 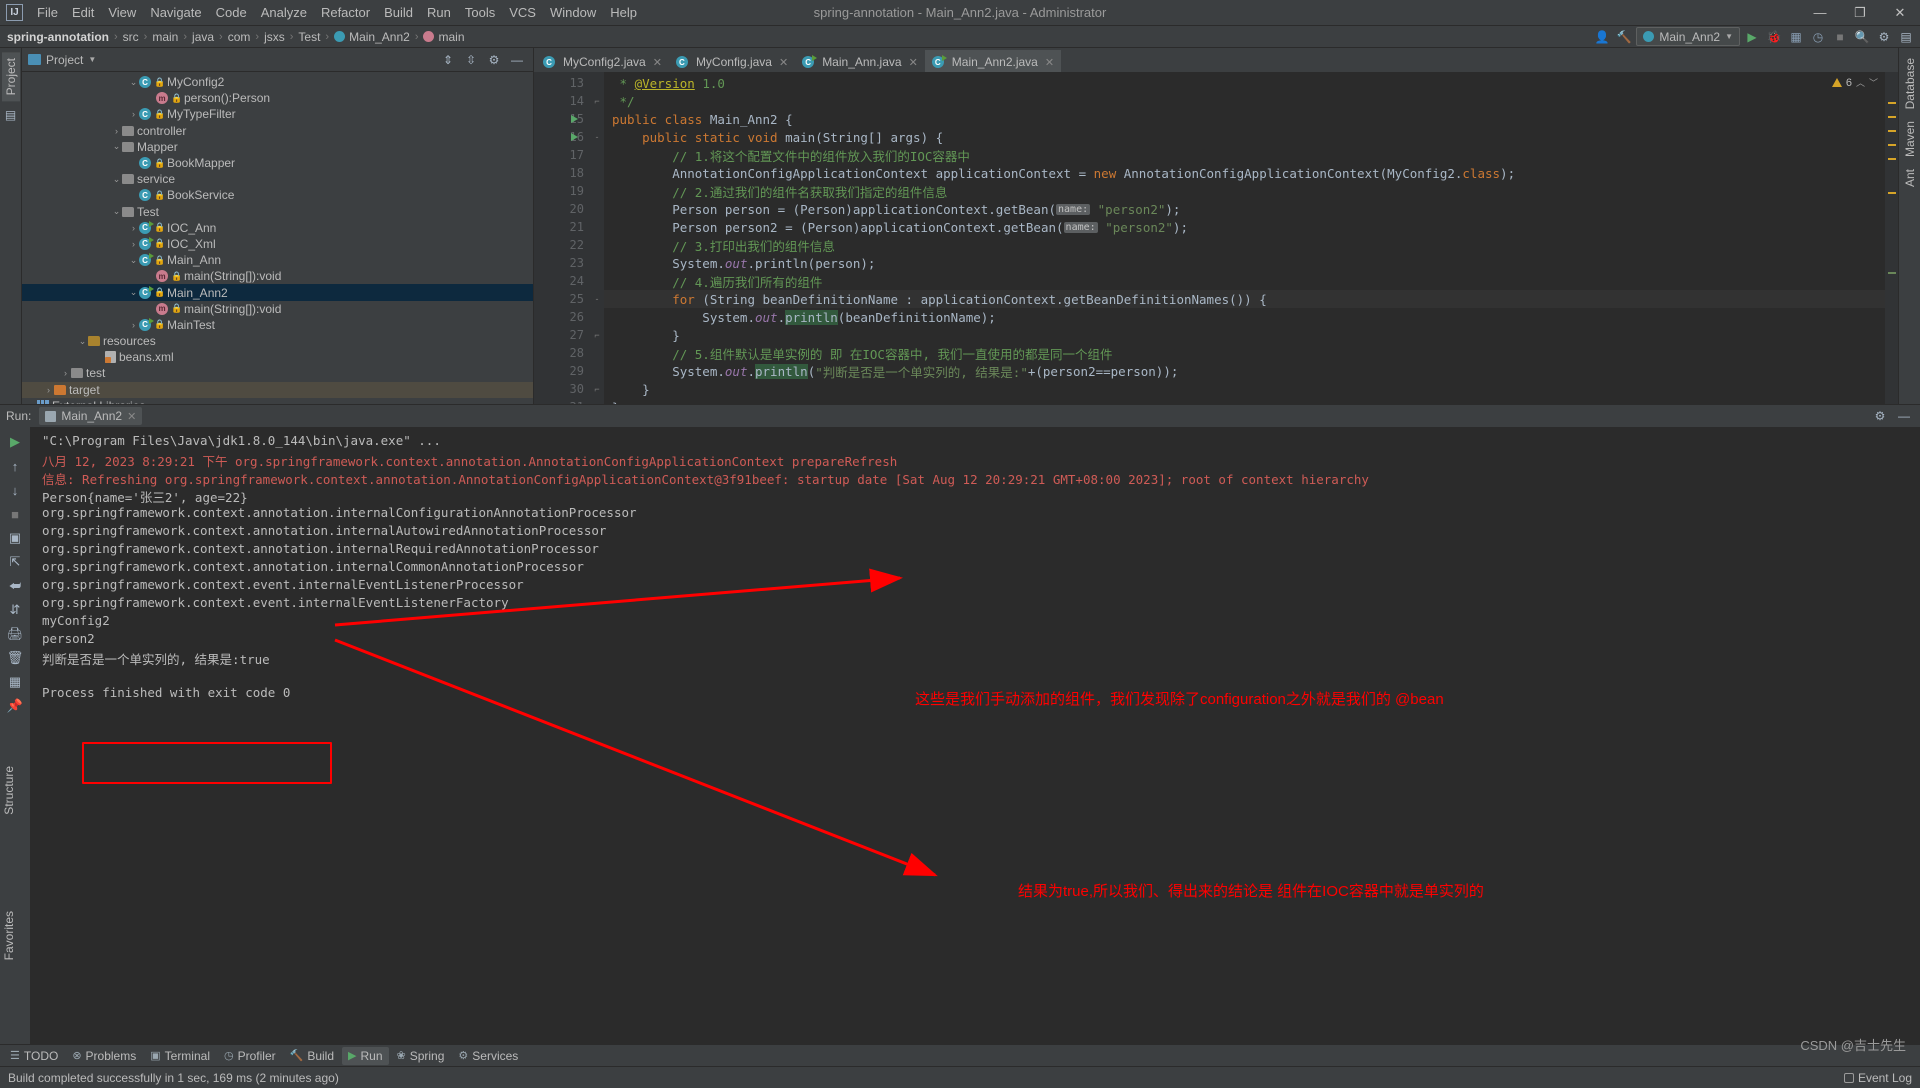 What do you see at coordinates (274, 37) in the screenshot?
I see `breadcrumb-item-jsxs: jsxs` at bounding box center [274, 37].